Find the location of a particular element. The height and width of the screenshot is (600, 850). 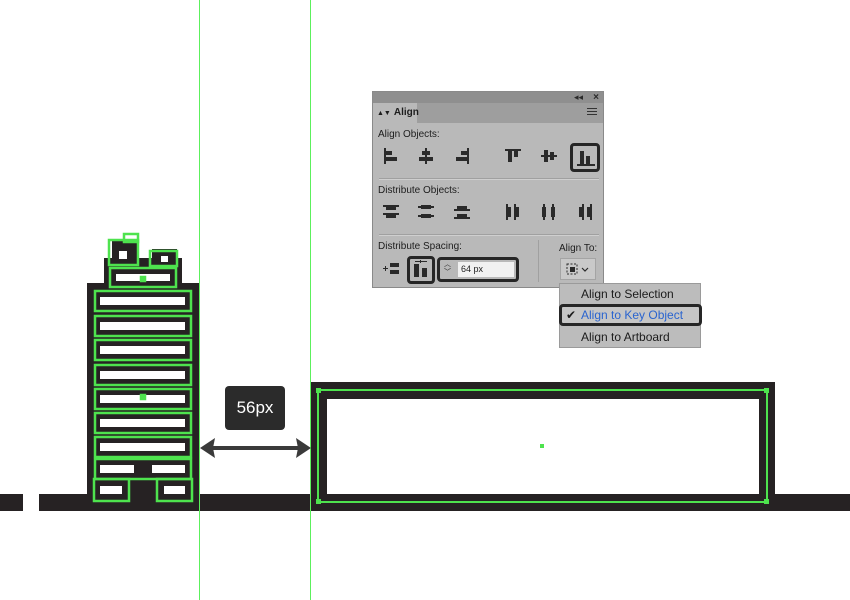

menu-item-align-to-key-object: ✔ Align to Key Object is located at coordinates (630, 315).